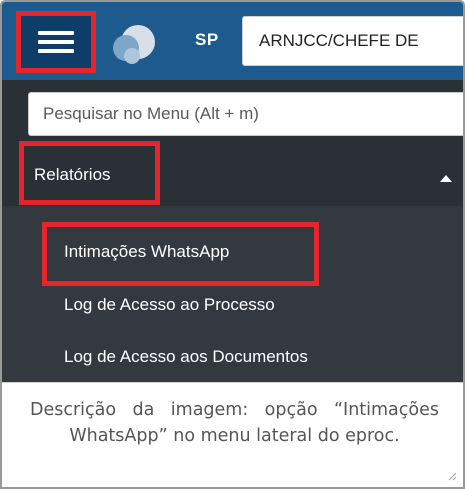  Describe the element at coordinates (134, 44) in the screenshot. I see `eproc-logo-icon` at that location.